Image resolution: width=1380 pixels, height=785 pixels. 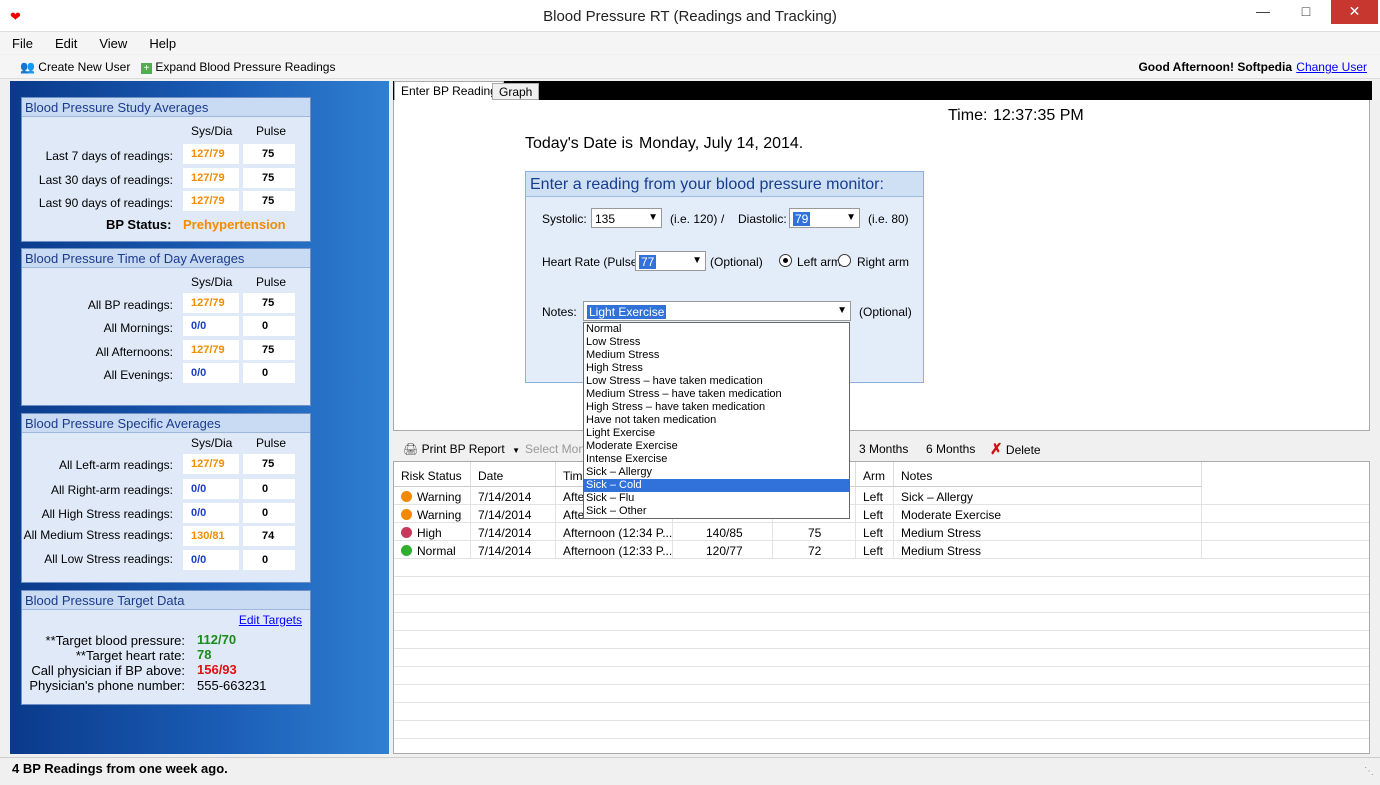 What do you see at coordinates (245, 67) in the screenshot?
I see `expand-label: Expand Blood Pressure Readings` at bounding box center [245, 67].